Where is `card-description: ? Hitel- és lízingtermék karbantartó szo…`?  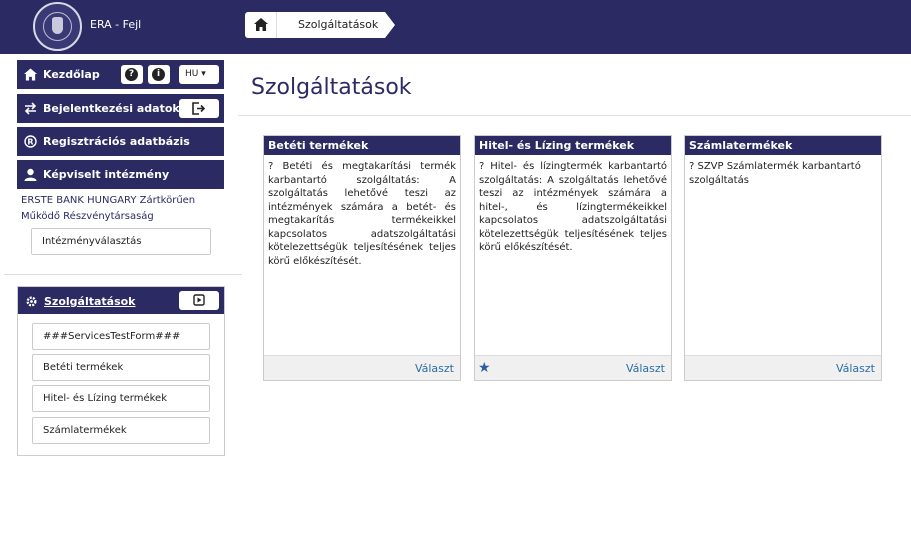
card-description: ? Hitel- és lízingtermék karbantartó szo… is located at coordinates (573, 207).